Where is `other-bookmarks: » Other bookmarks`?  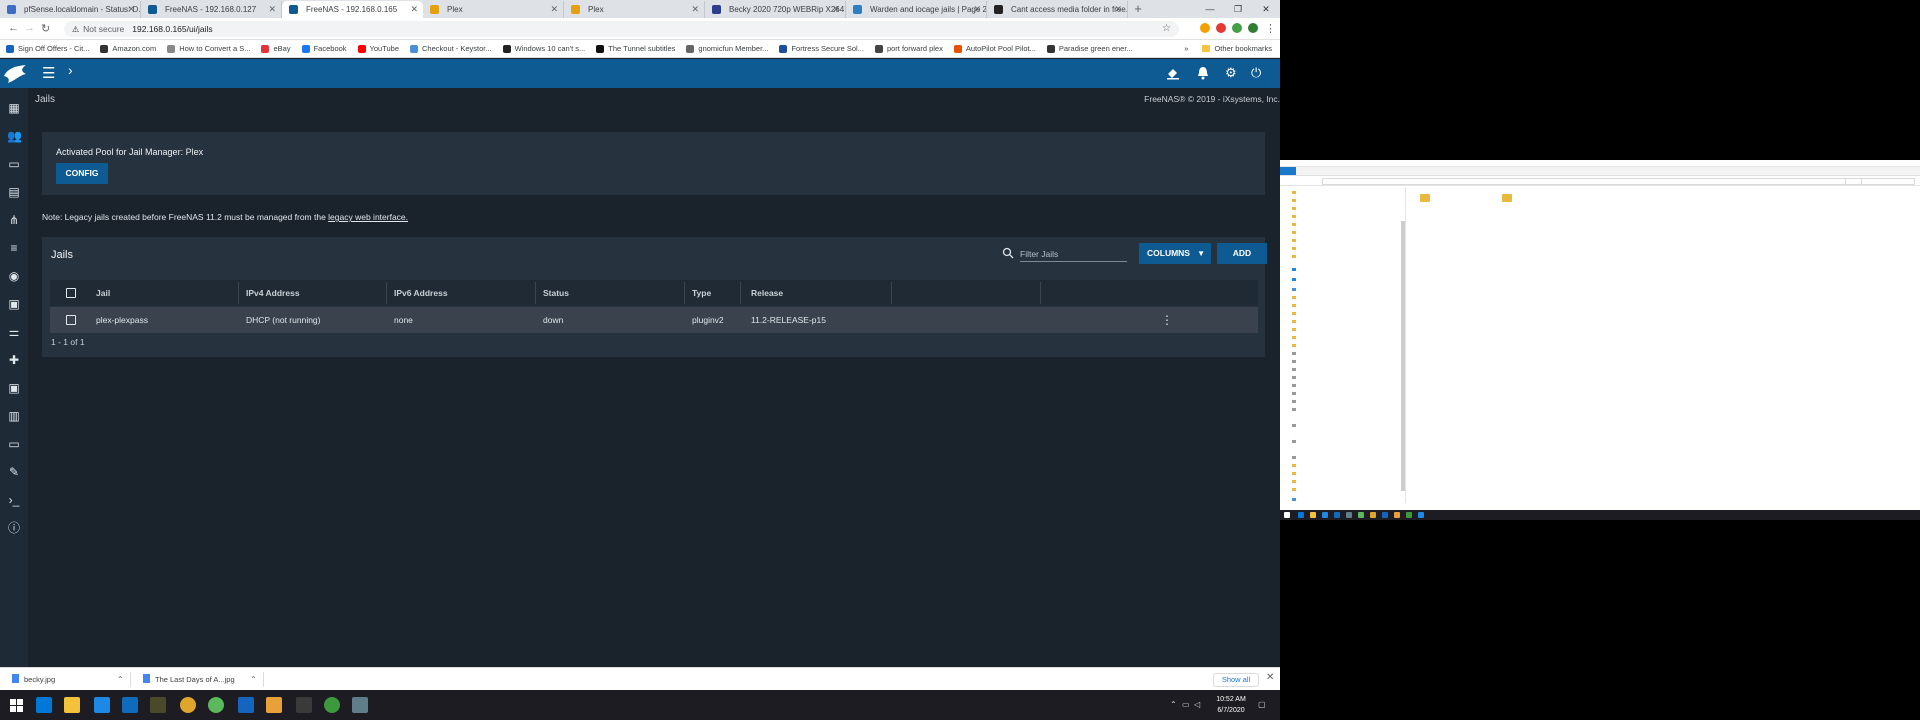 other-bookmarks: » Other bookmarks is located at coordinates (1228, 48).